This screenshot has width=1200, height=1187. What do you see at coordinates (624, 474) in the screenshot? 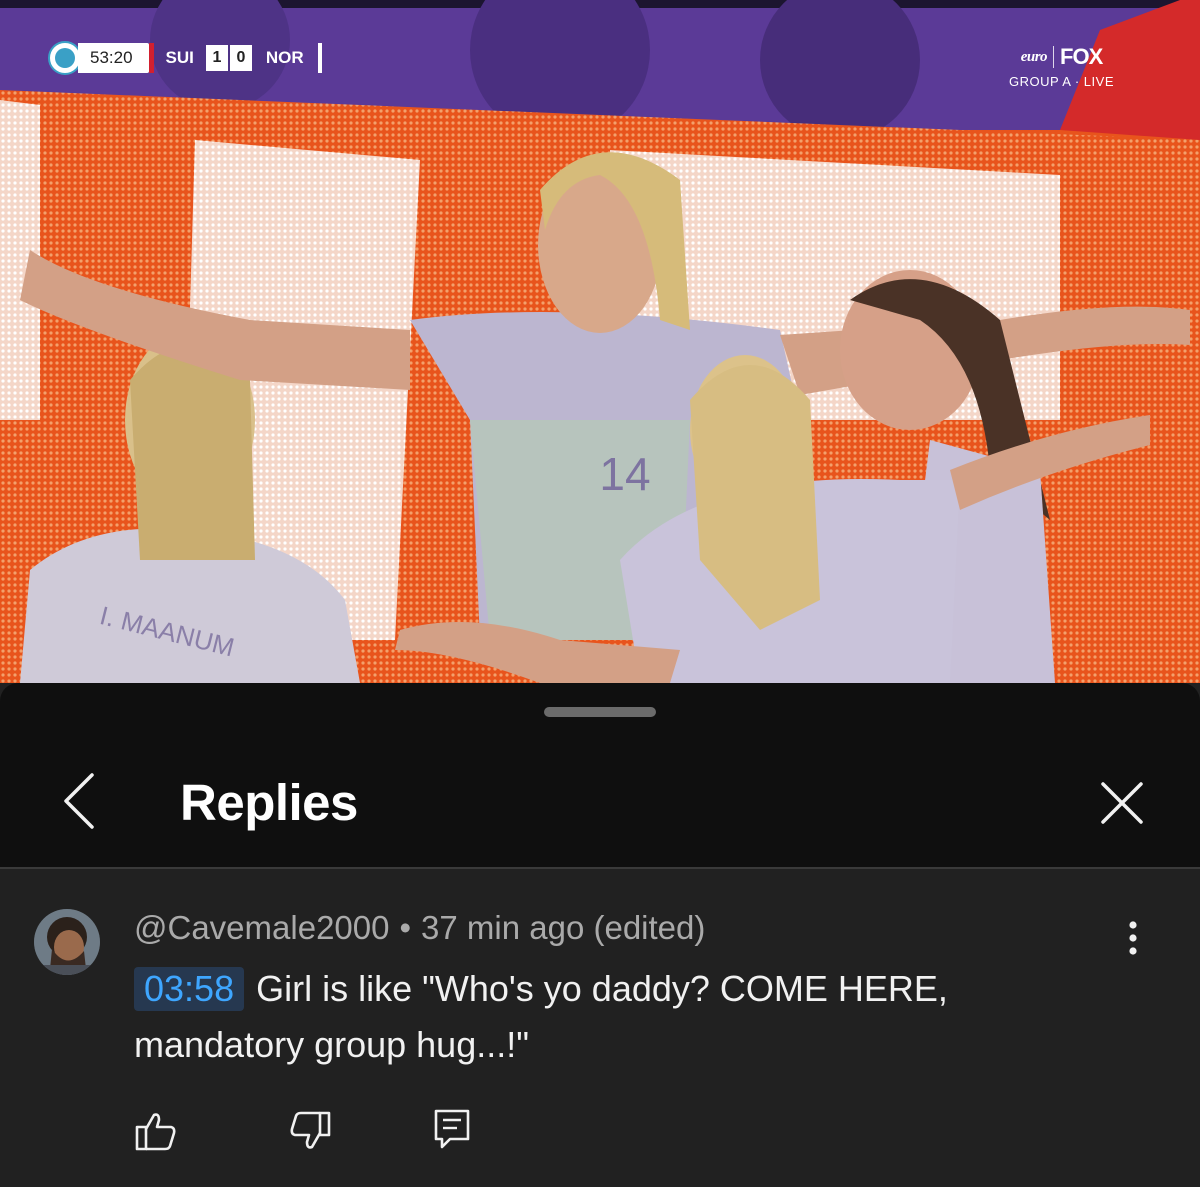
I see `jersey-number: 14` at bounding box center [624, 474].